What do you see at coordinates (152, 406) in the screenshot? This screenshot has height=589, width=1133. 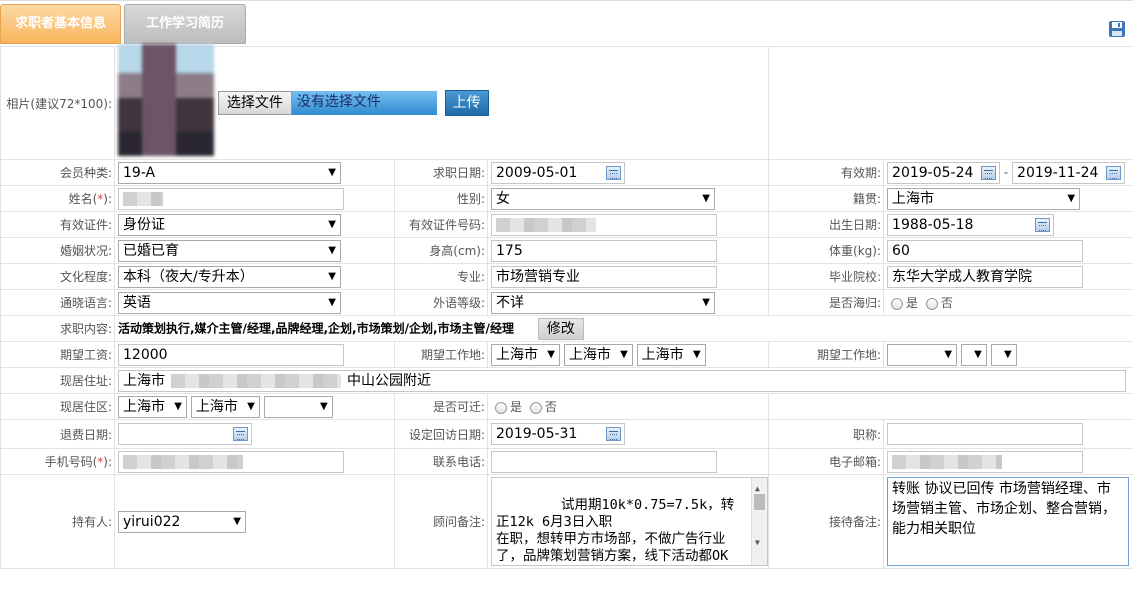 I see `area-province-select: 上海市 ▼` at bounding box center [152, 406].